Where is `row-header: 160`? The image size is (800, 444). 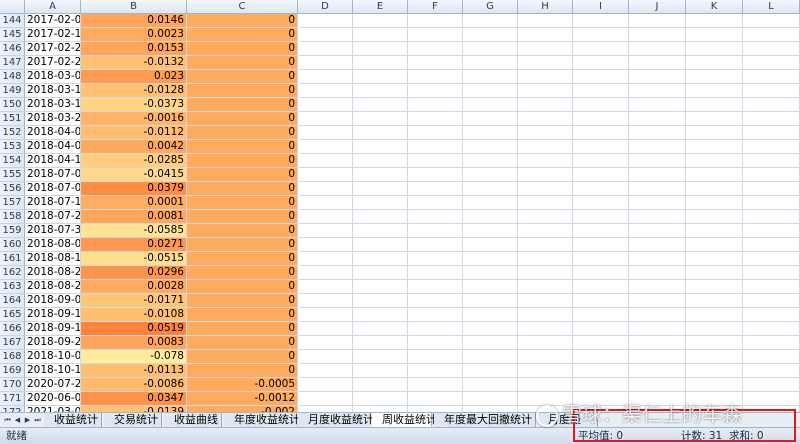
row-header: 160 is located at coordinates (12, 245).